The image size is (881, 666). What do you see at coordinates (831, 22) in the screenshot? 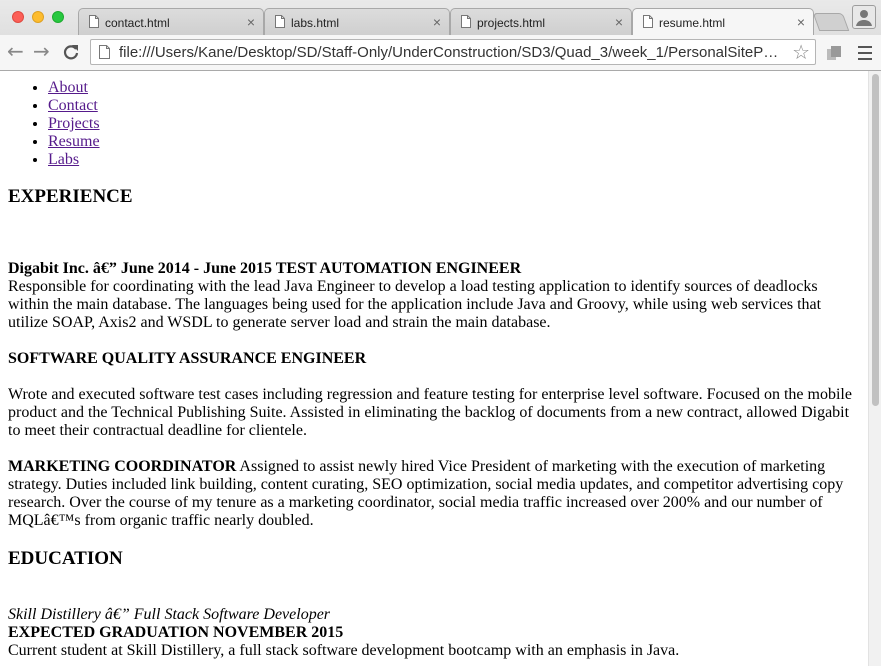
I see `new-tab-button` at bounding box center [831, 22].